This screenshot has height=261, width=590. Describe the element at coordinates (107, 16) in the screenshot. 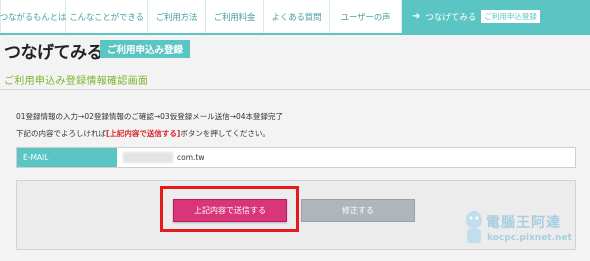

I see `nav-item-features: こんなことができる` at that location.